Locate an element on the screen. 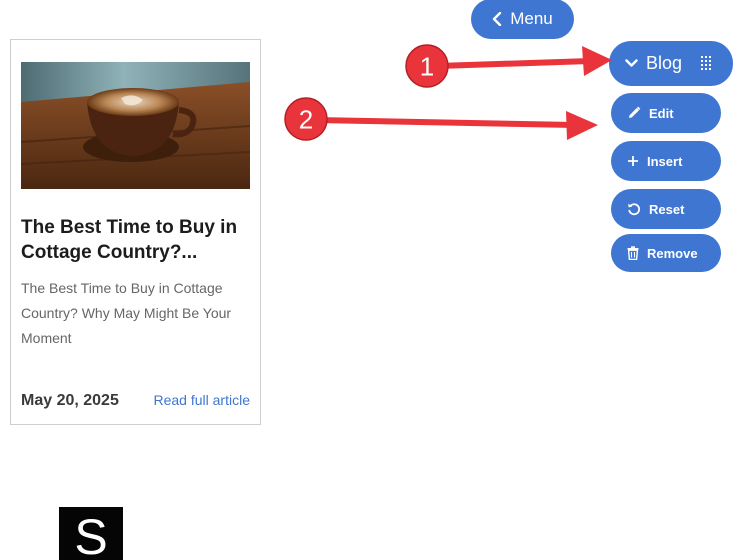  logo-letter: S is located at coordinates (91, 534).